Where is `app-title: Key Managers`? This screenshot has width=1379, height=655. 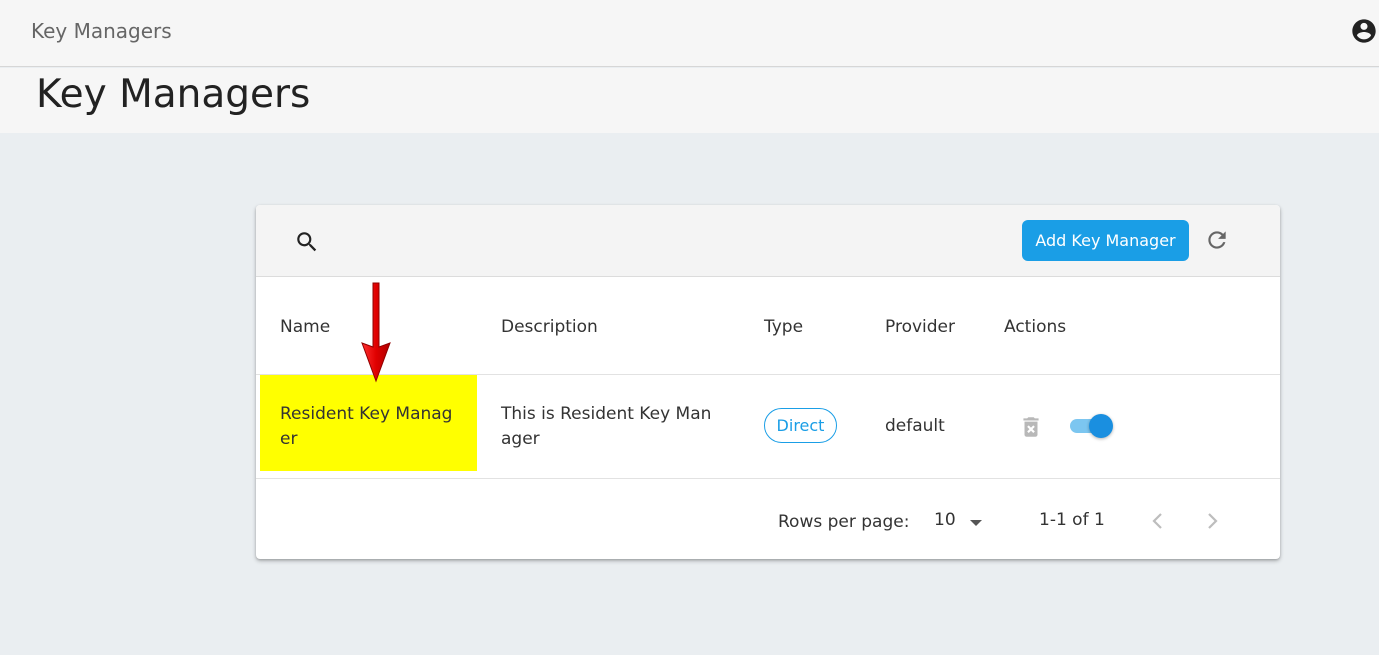
app-title: Key Managers is located at coordinates (101, 31).